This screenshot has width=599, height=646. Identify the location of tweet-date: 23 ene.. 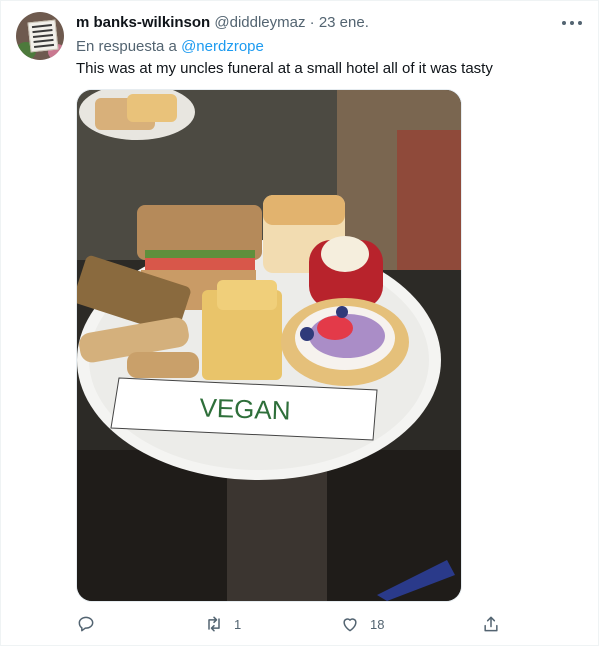
(344, 22).